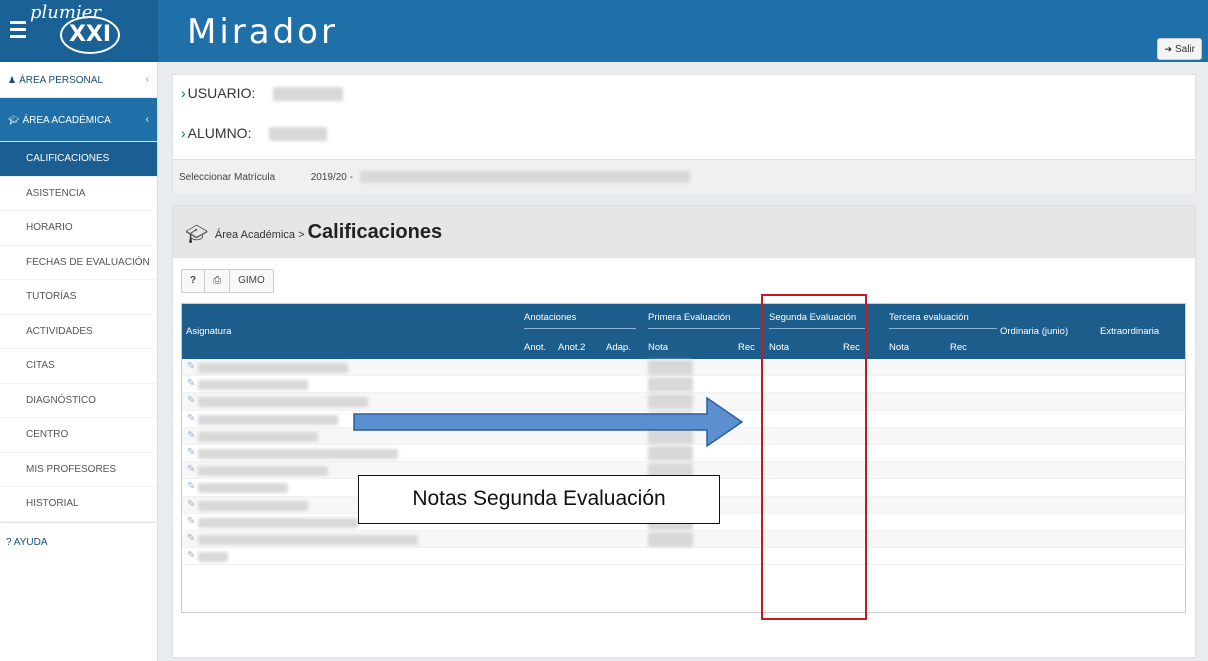 This screenshot has height=661, width=1208. What do you see at coordinates (1034, 331) in the screenshot?
I see `col-ordinaria: Ordinaria (junio)` at bounding box center [1034, 331].